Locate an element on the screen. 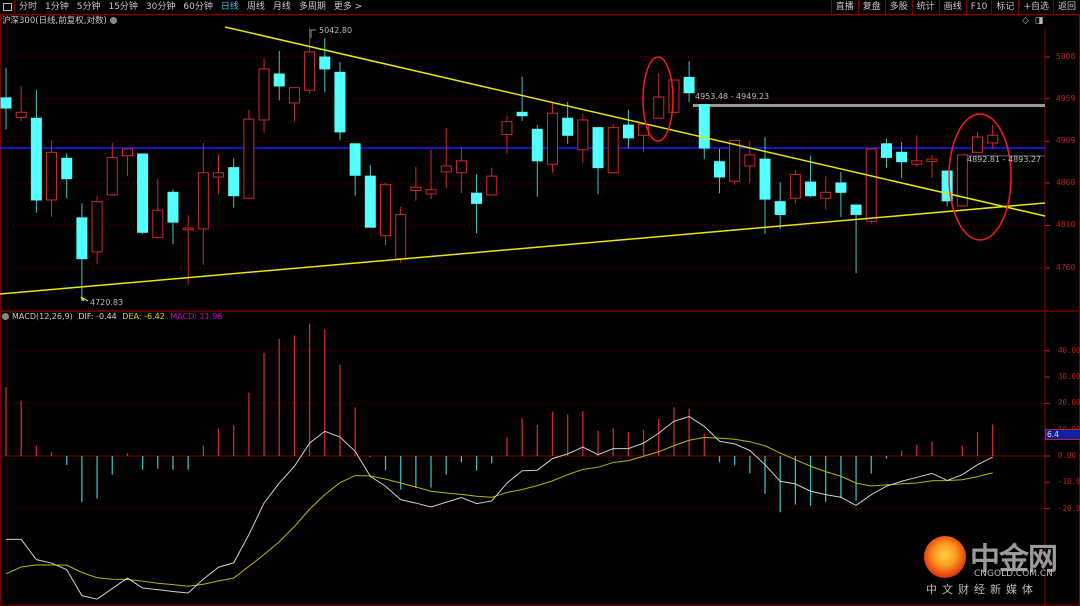  dif-value: DIF: -0.44 is located at coordinates (97, 316).